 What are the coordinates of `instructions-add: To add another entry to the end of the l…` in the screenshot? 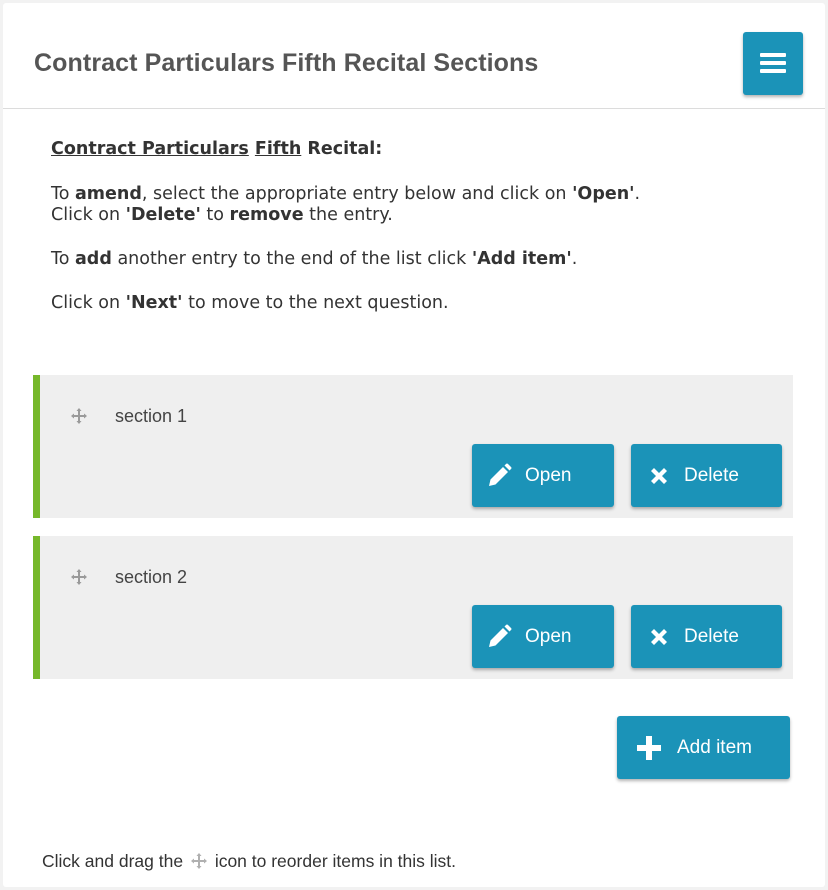 It's located at (314, 259).